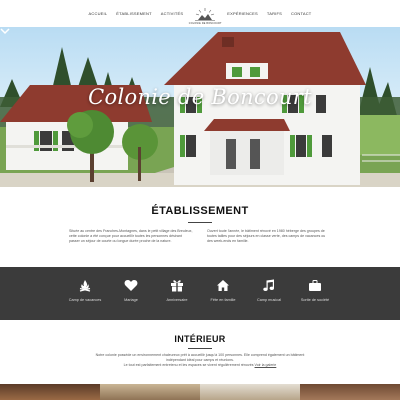  I want to click on nav-right-group: EXPÉRIENCES TARIFS CONTACT, so click(269, 13).